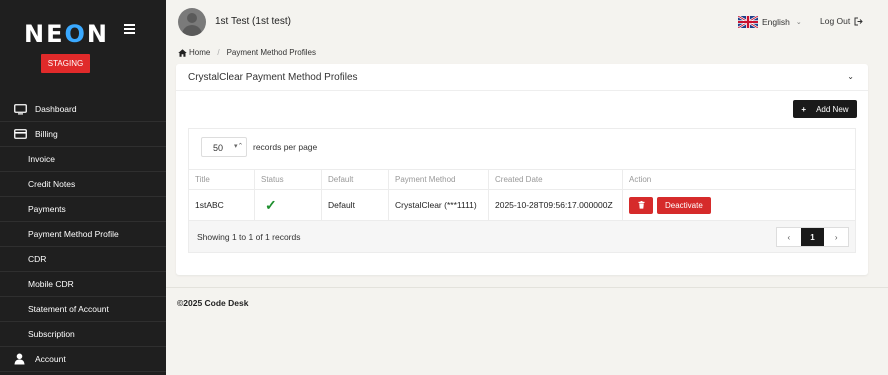  I want to click on sidebar-item-label: Statement of Account, so click(68, 309).